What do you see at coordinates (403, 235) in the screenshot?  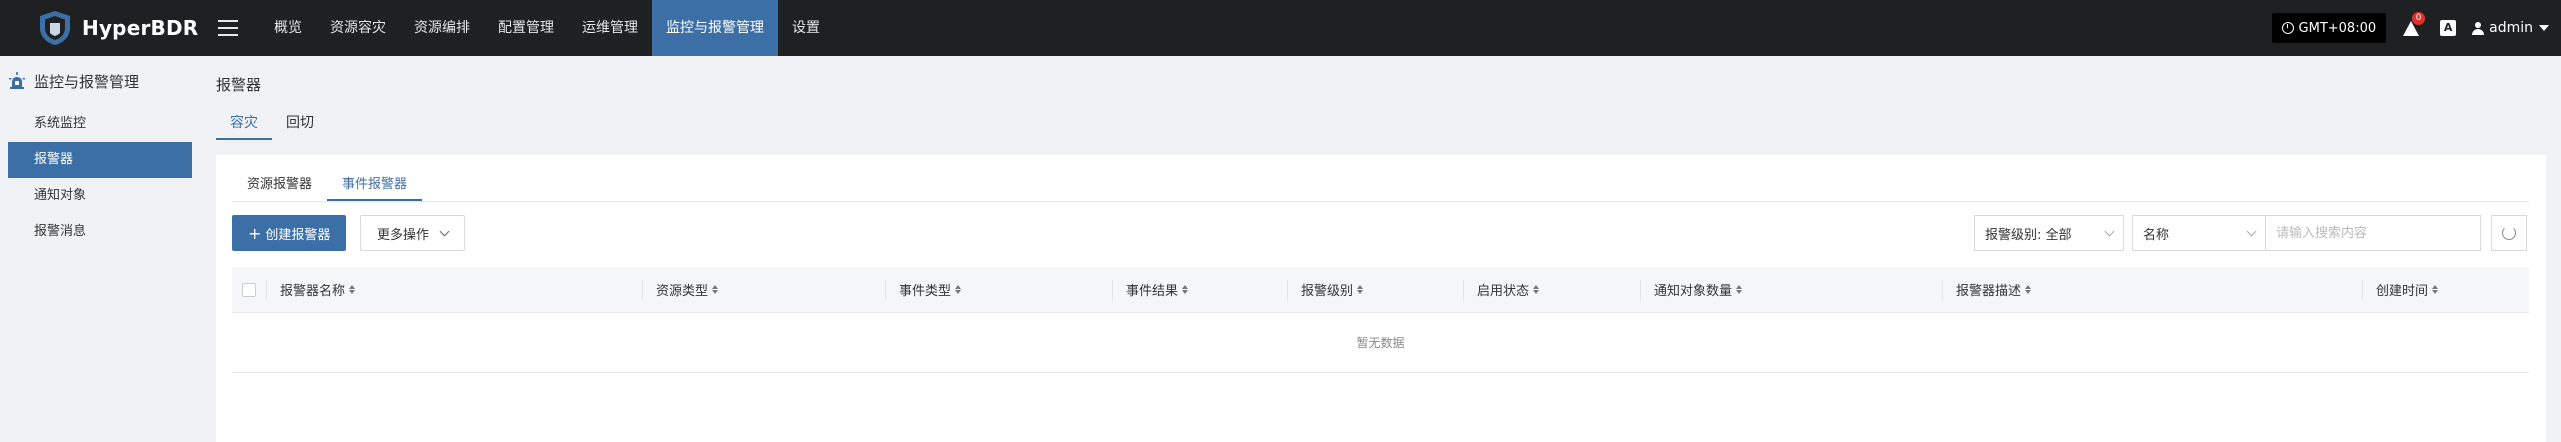 I see `more-actions-label: 更多操作` at bounding box center [403, 235].